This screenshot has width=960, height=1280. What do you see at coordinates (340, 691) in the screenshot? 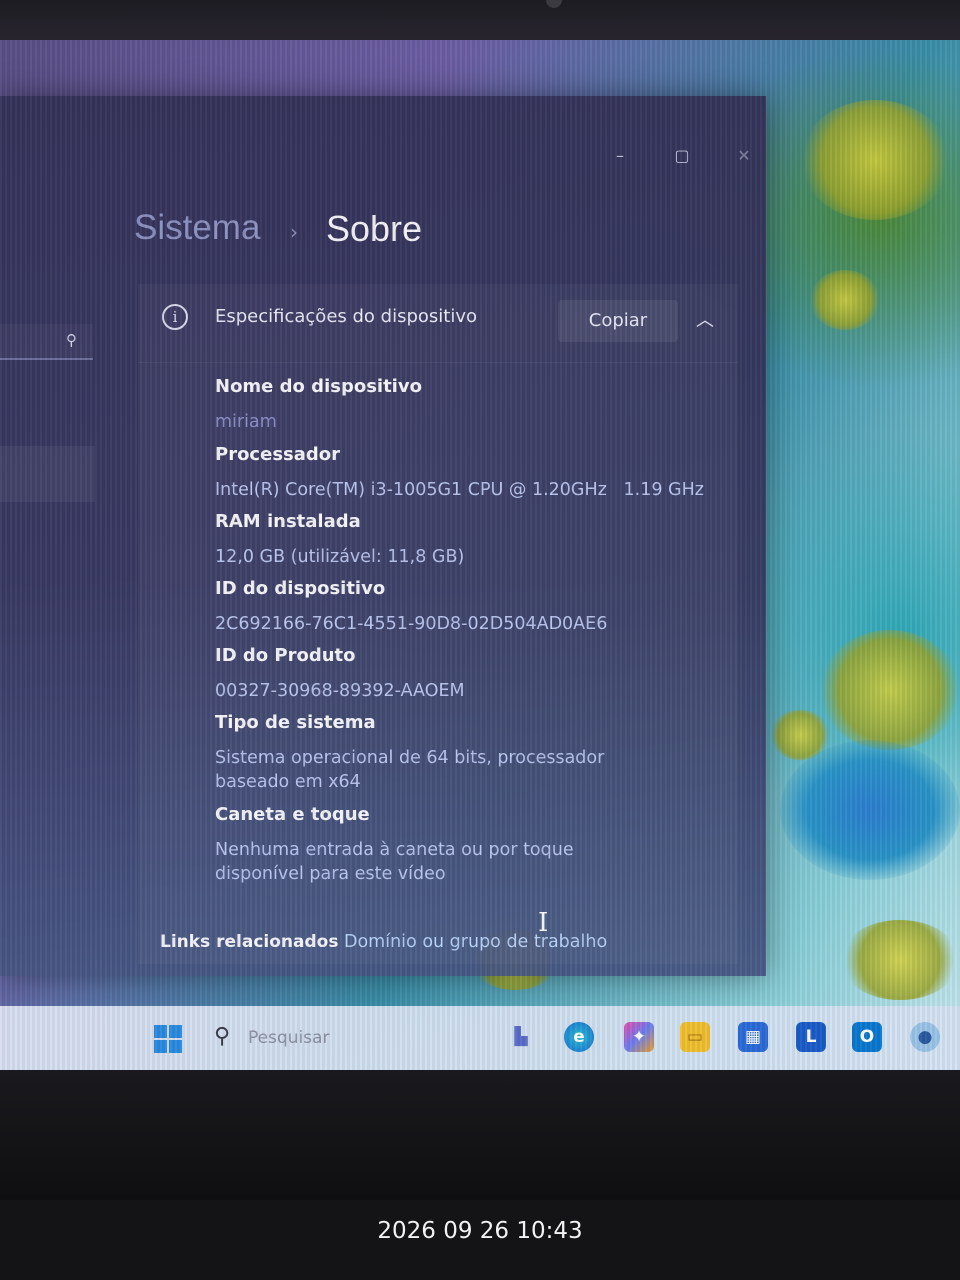
I see `spec-value: 00327-30968-89392-AAOEM` at bounding box center [340, 691].